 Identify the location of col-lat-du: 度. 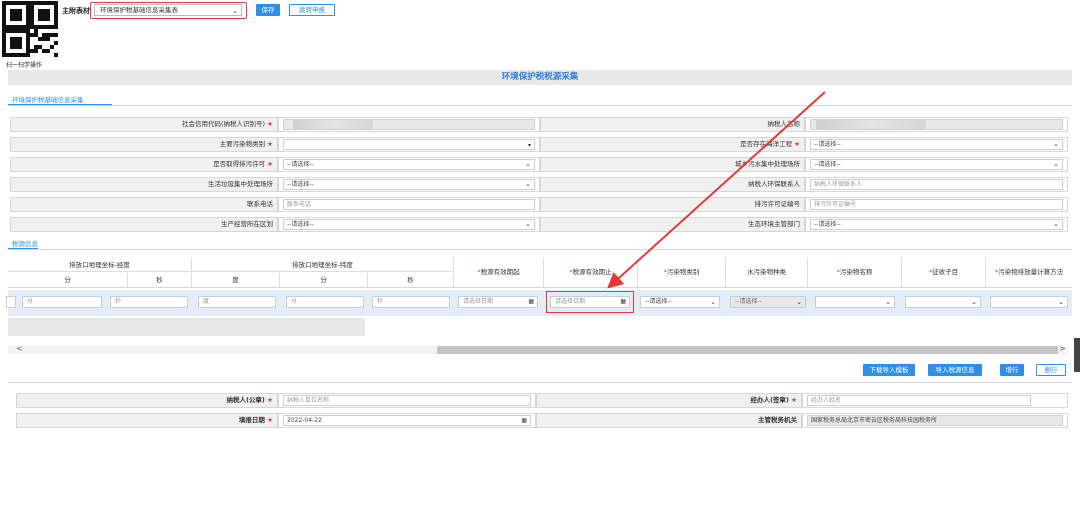
(236, 280).